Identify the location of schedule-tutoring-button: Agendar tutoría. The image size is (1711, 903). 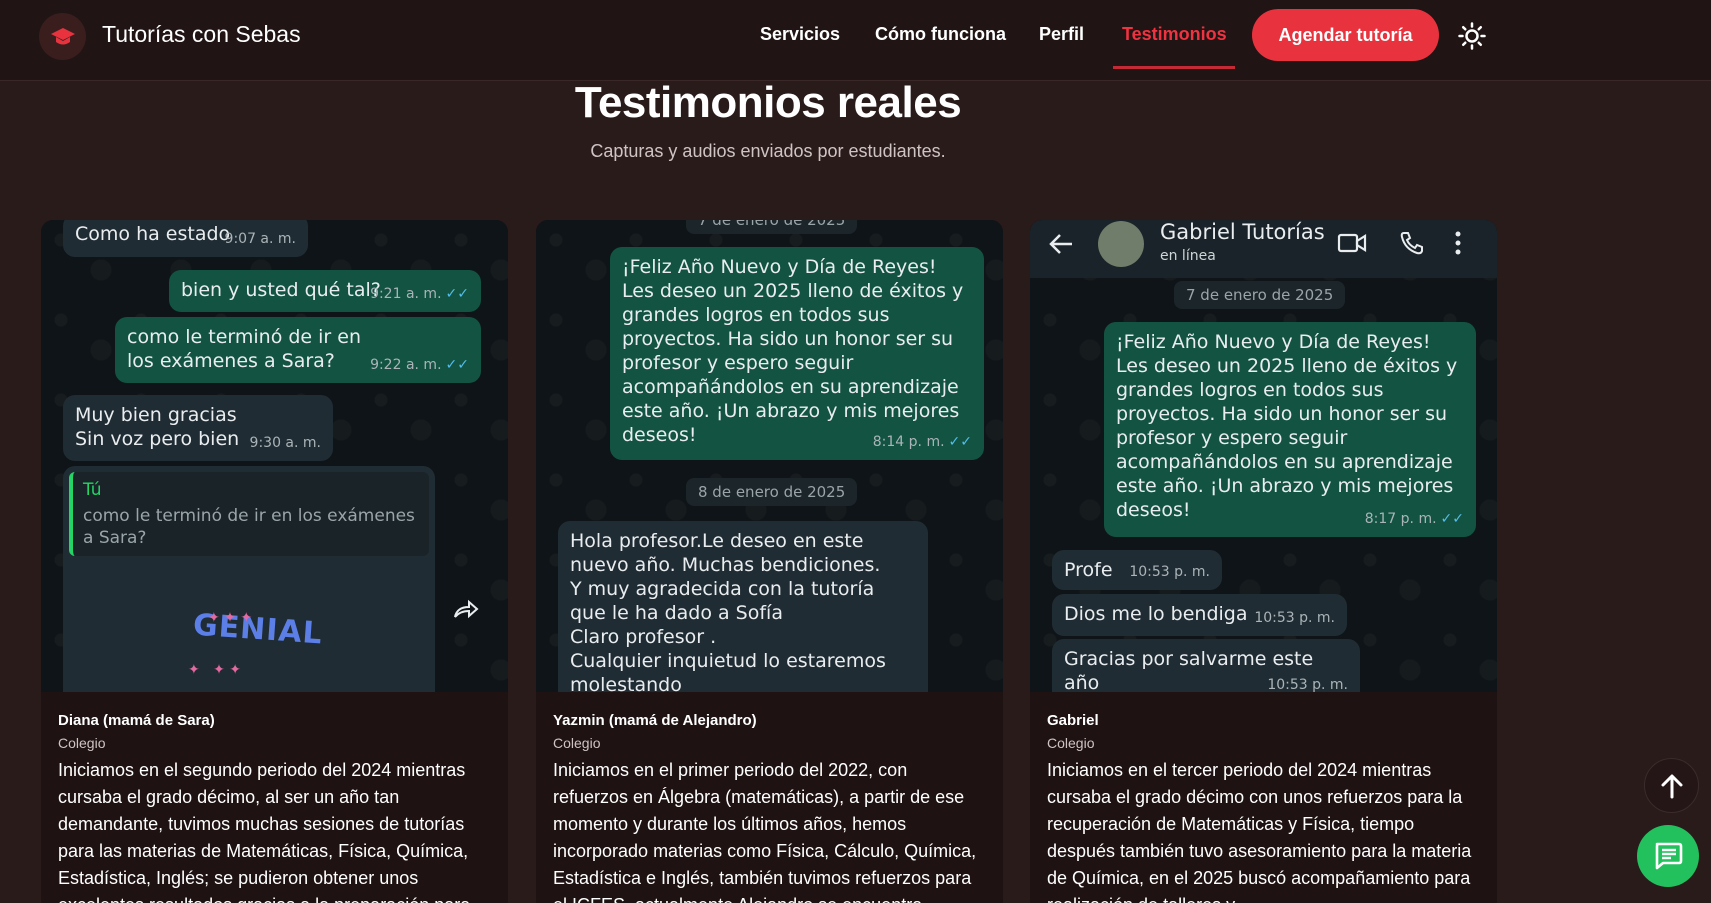
(1345, 35).